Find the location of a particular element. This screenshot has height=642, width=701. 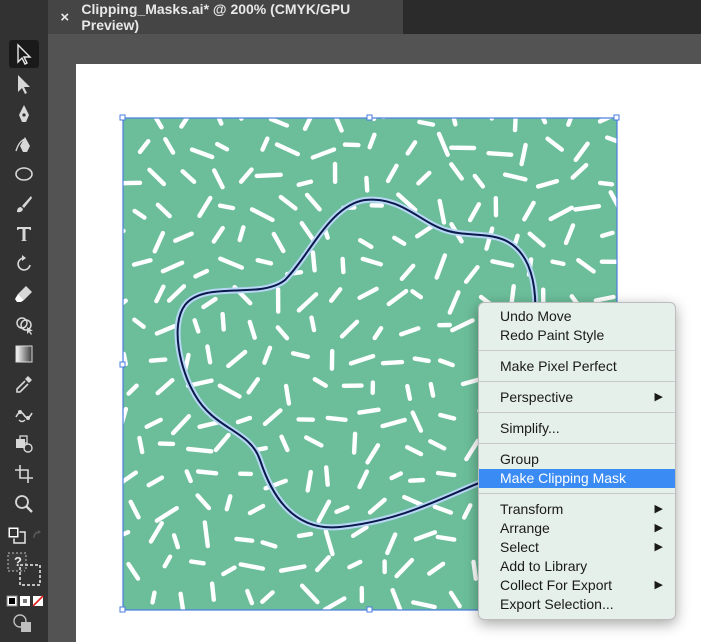

menu-item-select: Select ▶ is located at coordinates (577, 547).